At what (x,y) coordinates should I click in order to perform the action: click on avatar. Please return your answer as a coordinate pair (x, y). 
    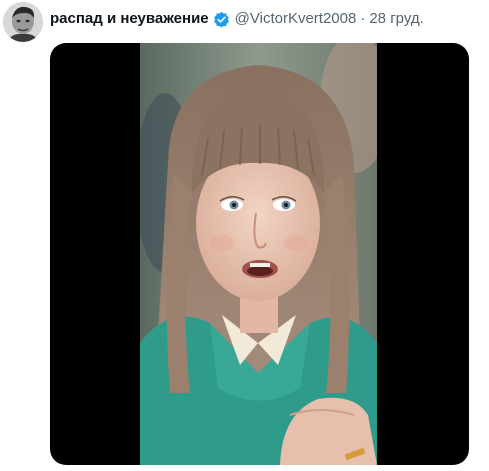
    Looking at the image, I should click on (23, 22).